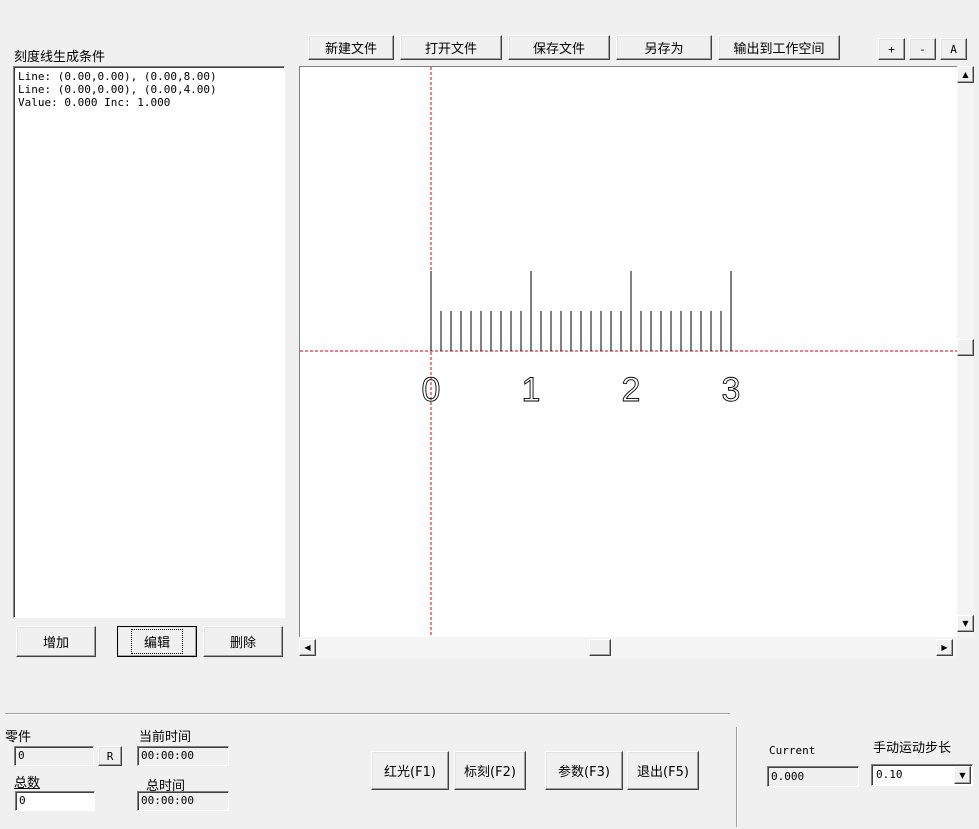  What do you see at coordinates (922, 49) in the screenshot?
I see `zoom-out-button: -` at bounding box center [922, 49].